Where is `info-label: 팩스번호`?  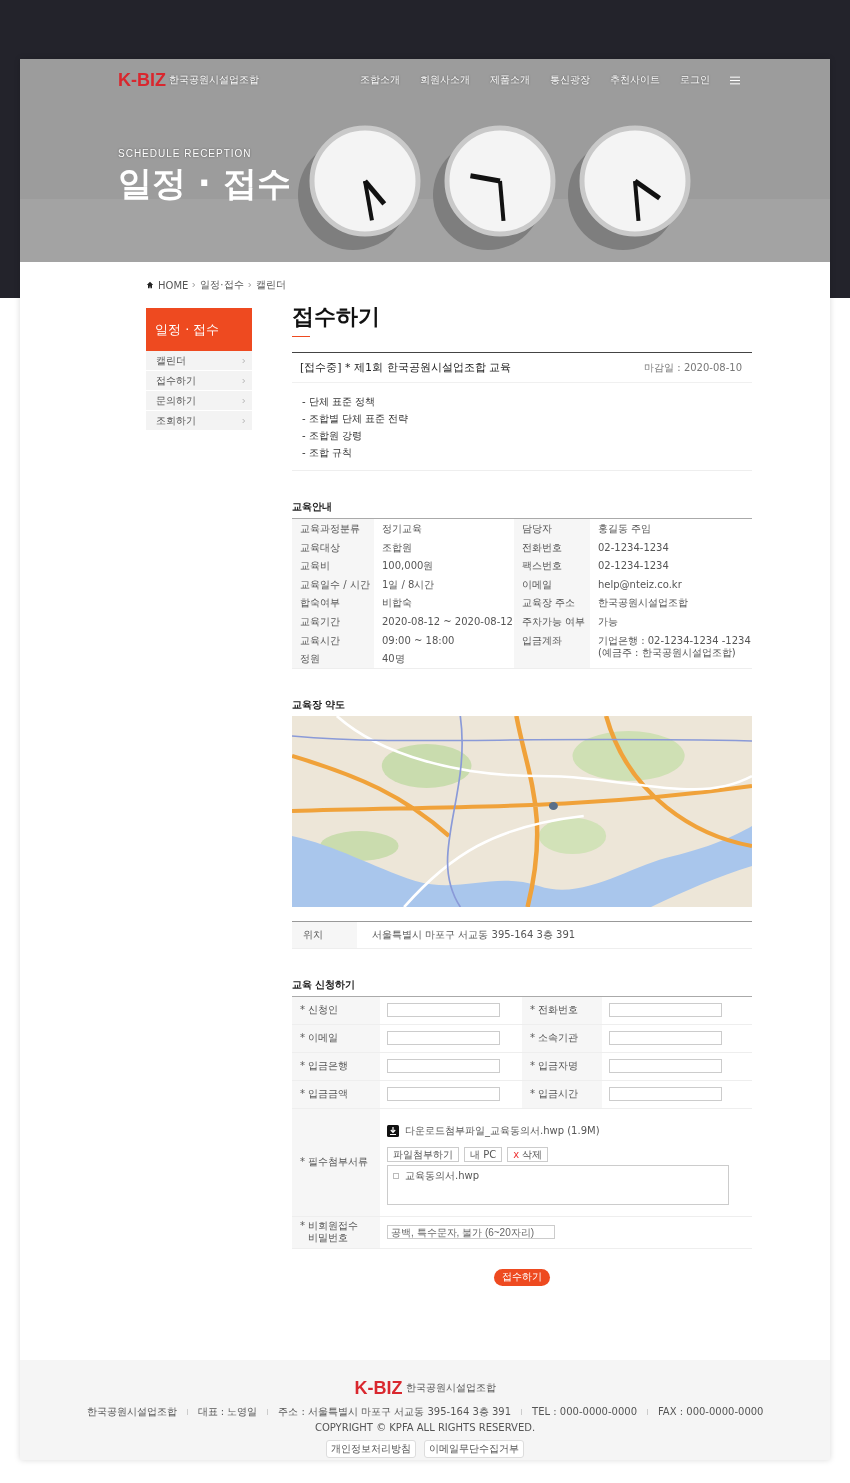
info-label: 팩스번호 is located at coordinates (552, 565).